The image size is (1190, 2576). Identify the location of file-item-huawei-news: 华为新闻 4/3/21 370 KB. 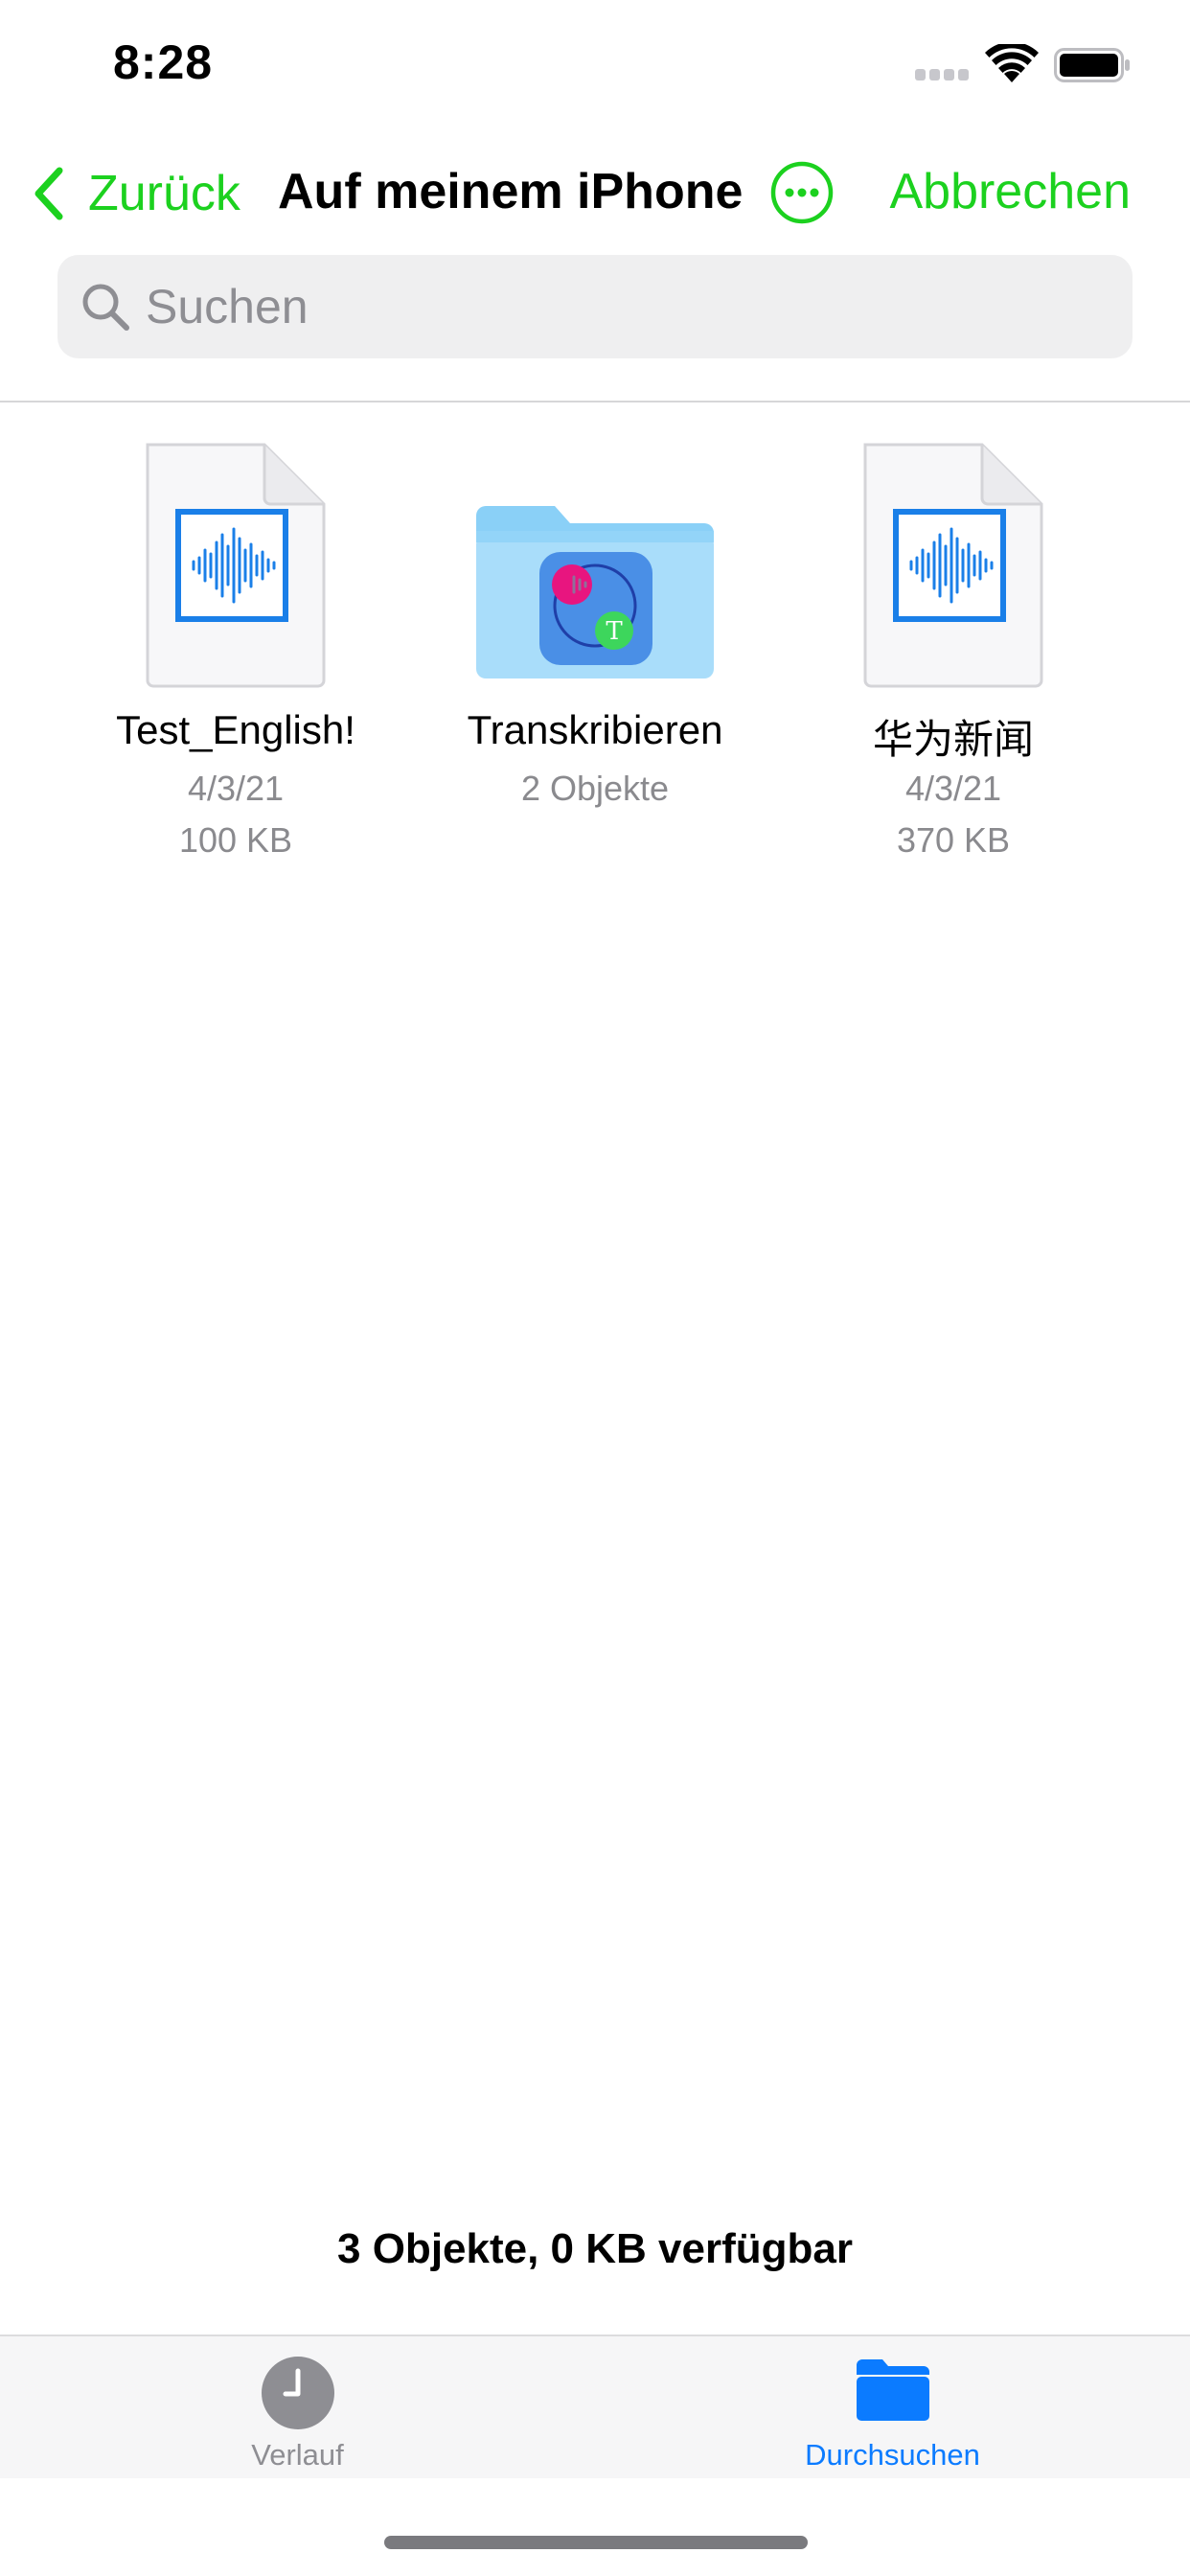
(953, 647).